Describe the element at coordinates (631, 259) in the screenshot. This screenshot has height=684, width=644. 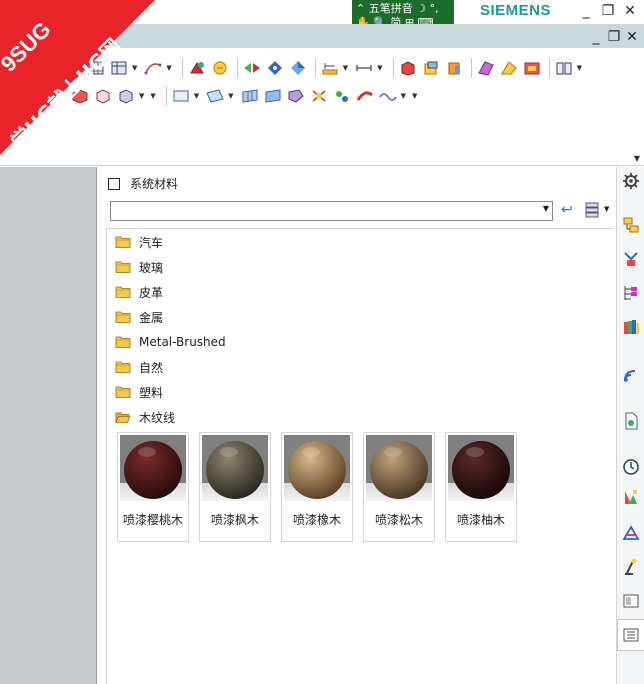
I see `constraint-navigator-icon` at that location.